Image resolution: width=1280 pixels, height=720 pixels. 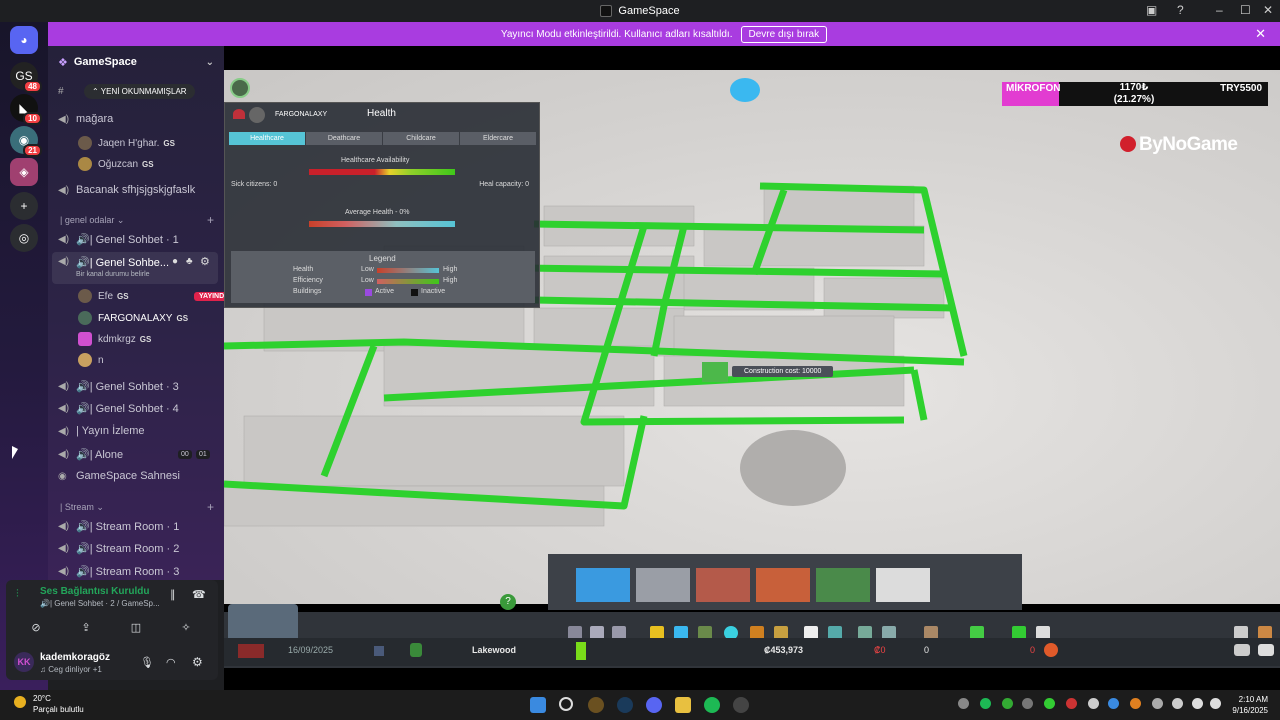 What do you see at coordinates (24, 206) in the screenshot?
I see `add-server-icon: +` at bounding box center [24, 206].